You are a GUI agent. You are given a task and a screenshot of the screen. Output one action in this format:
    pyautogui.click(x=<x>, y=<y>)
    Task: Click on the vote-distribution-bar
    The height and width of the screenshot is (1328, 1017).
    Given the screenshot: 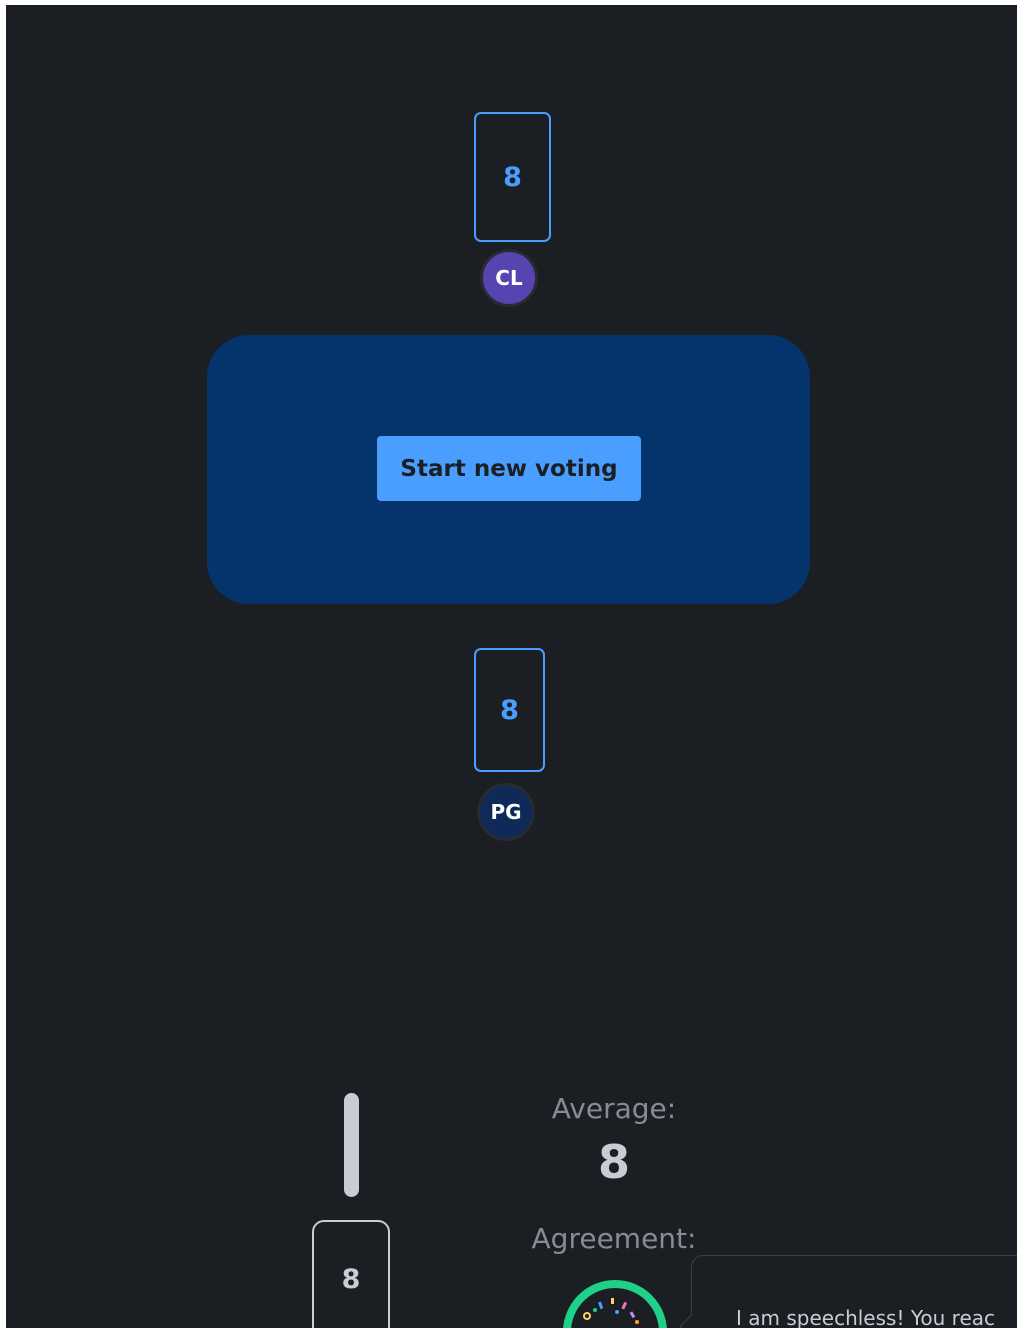 What is the action you would take?
    pyautogui.click(x=351, y=1145)
    